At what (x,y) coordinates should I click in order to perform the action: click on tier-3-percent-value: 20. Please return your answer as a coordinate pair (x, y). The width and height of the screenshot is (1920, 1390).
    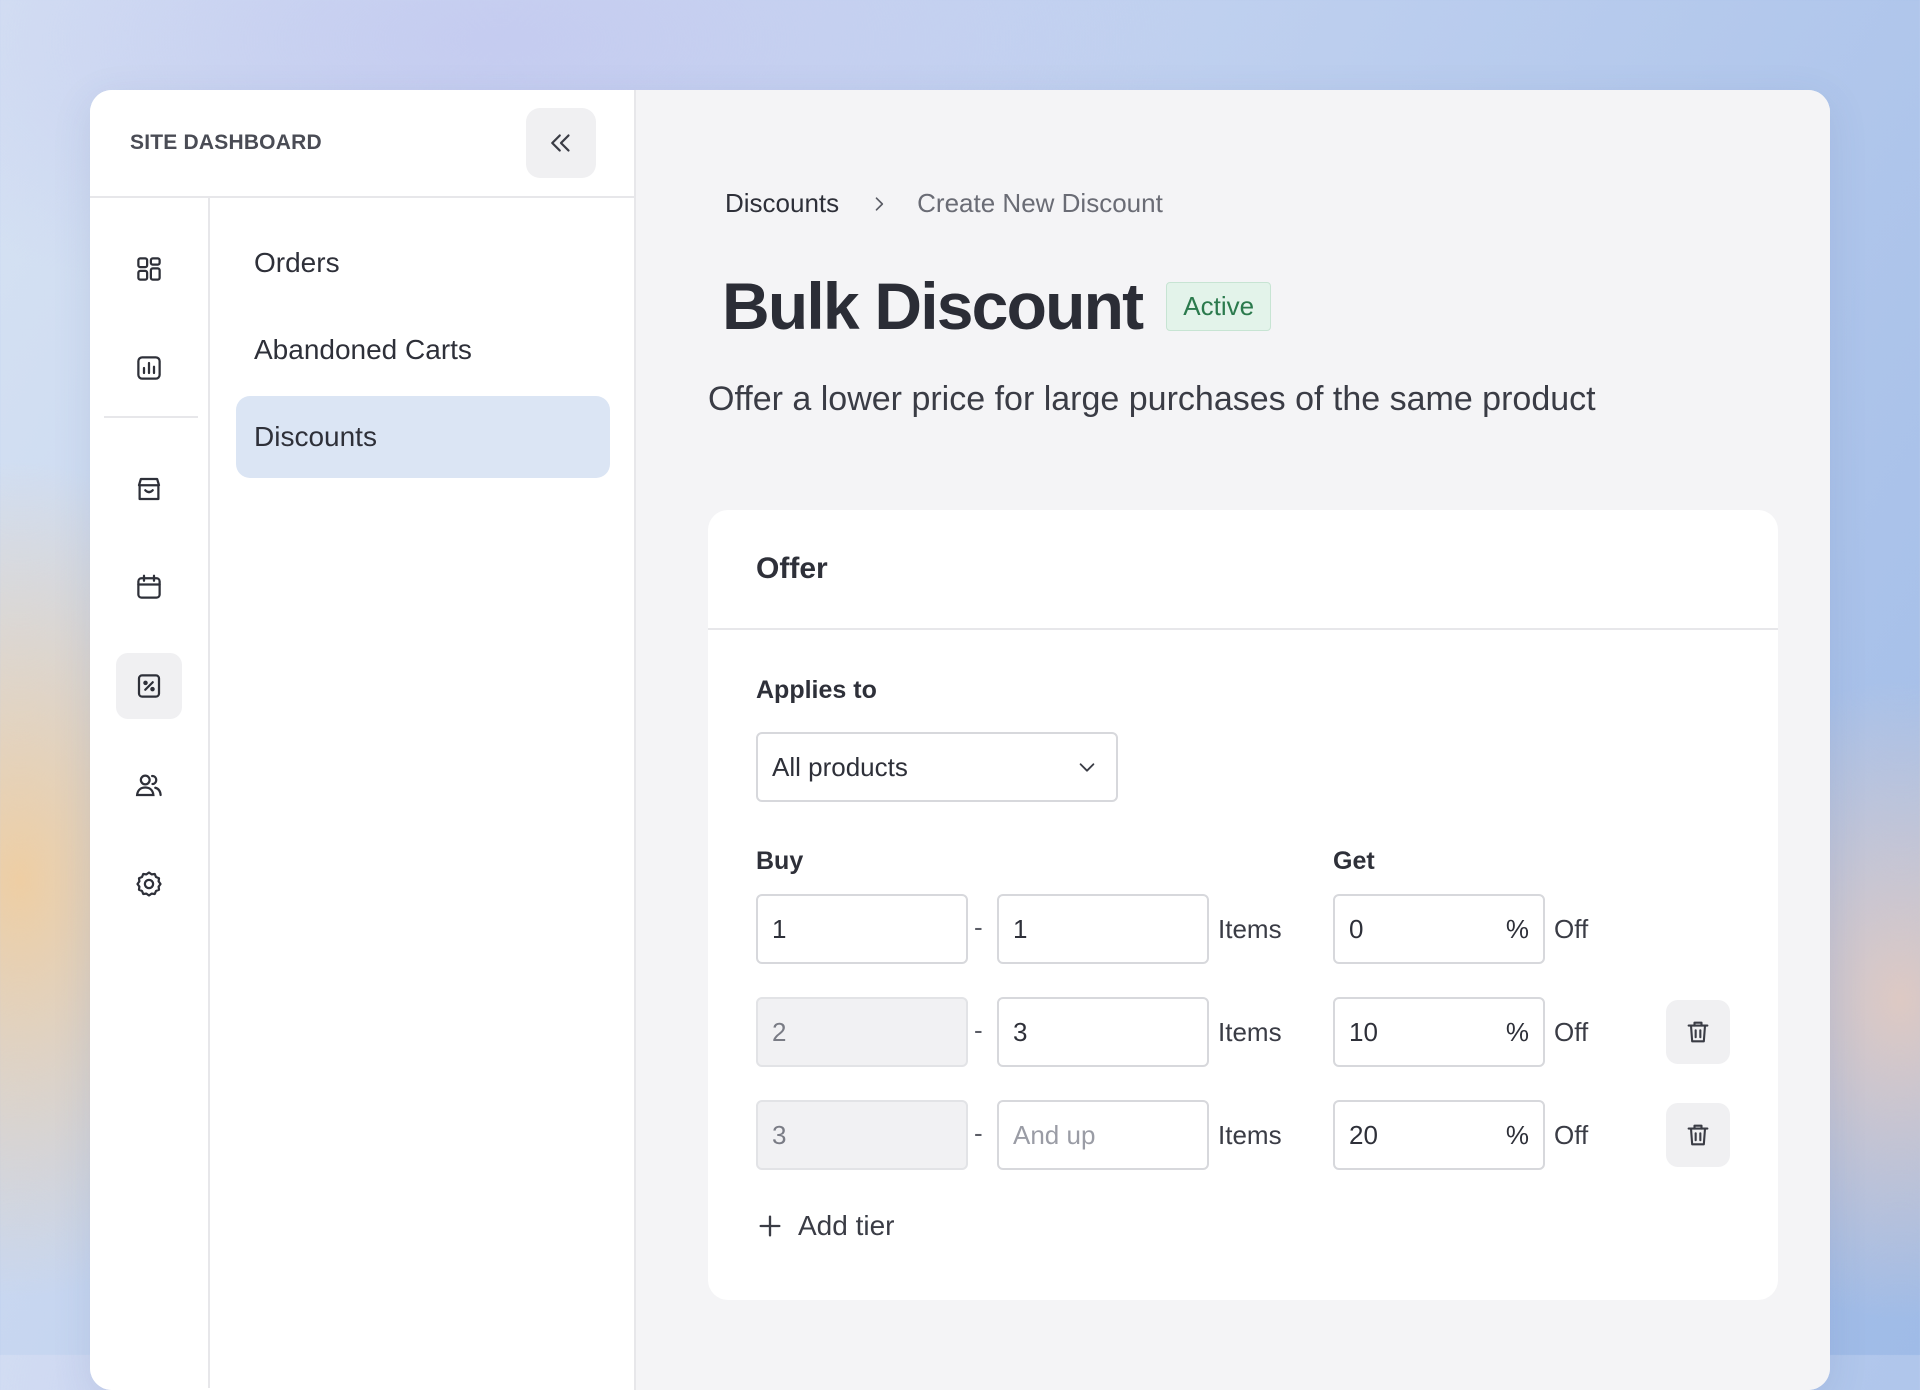
    Looking at the image, I should click on (1363, 1134).